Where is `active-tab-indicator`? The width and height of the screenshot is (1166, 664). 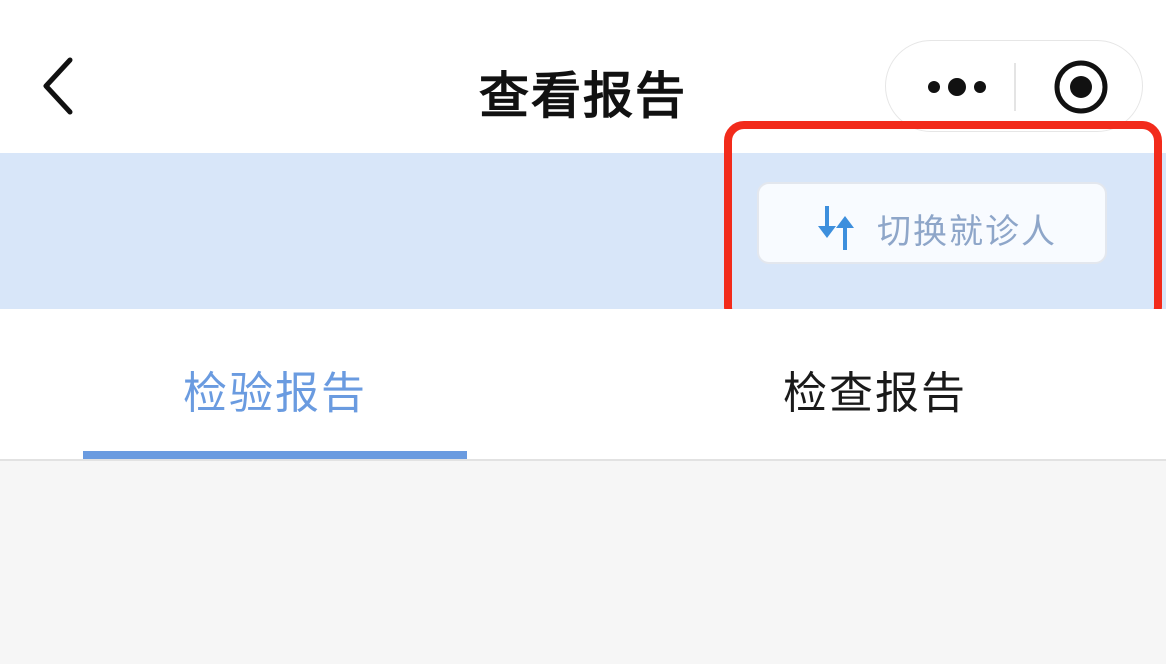 active-tab-indicator is located at coordinates (275, 455).